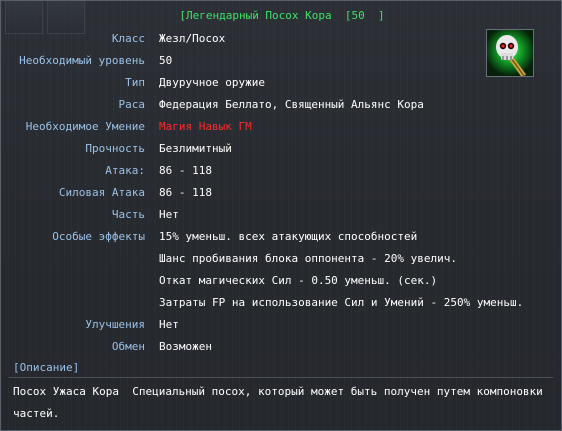 The width and height of the screenshot is (562, 431). Describe the element at coordinates (115, 148) in the screenshot. I see `stat-label: Прочность` at that location.